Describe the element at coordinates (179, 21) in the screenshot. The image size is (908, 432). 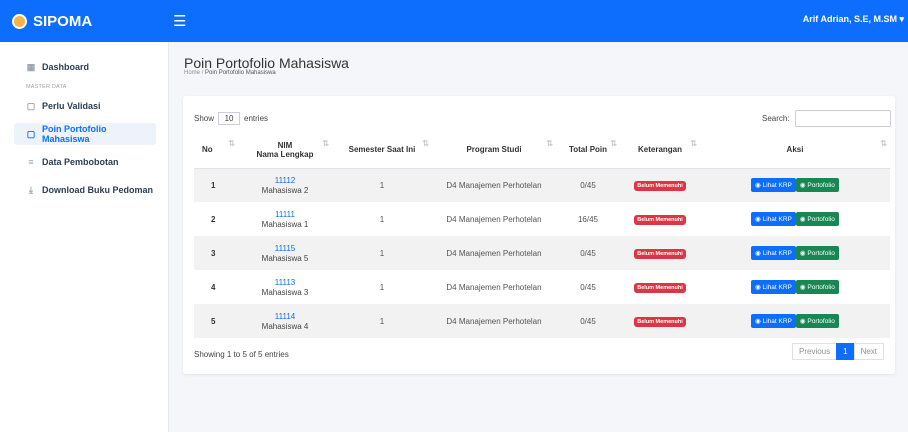
I see `menu-toggle-icon: ☰` at that location.